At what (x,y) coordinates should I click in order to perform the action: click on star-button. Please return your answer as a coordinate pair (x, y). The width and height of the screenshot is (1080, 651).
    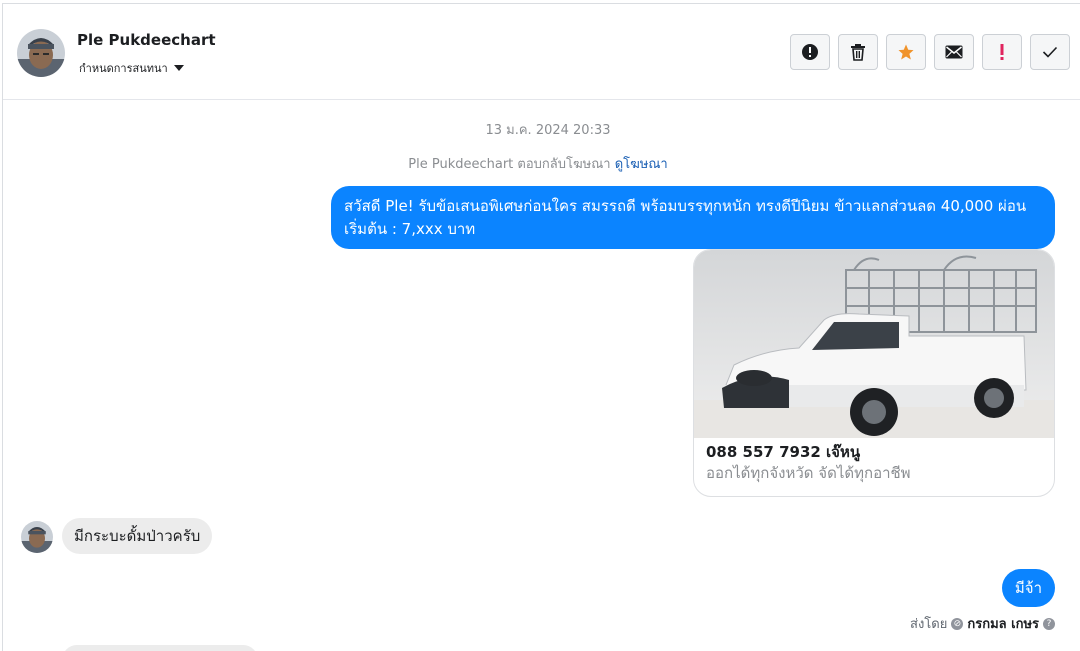
    Looking at the image, I should click on (906, 52).